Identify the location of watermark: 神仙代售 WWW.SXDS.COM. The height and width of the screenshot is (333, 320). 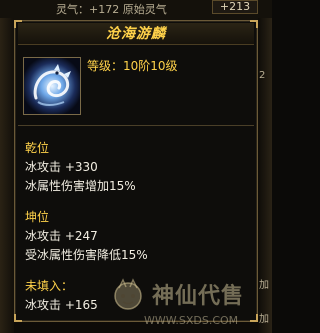
(187, 304).